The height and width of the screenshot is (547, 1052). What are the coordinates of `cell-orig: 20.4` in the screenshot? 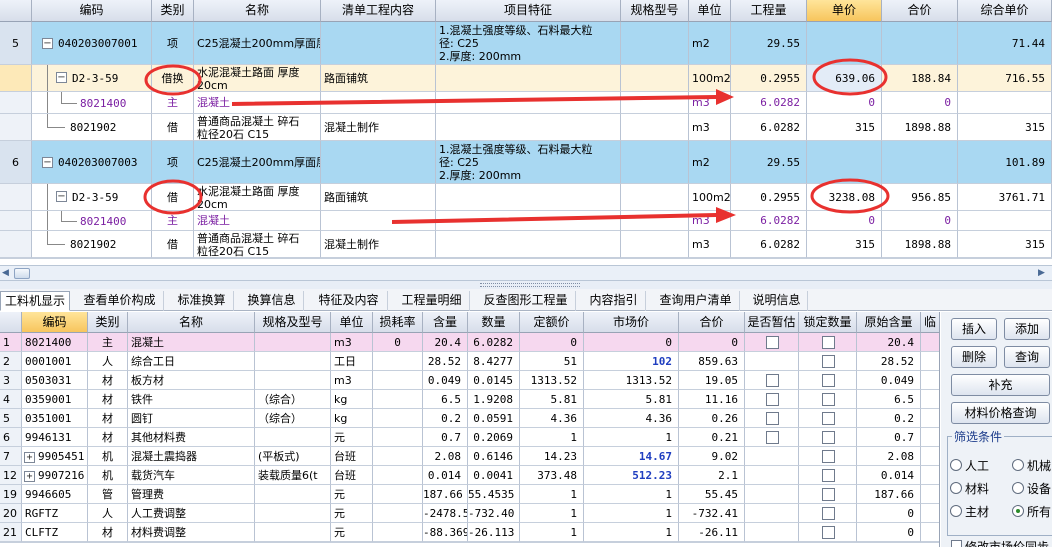 It's located at (889, 342).